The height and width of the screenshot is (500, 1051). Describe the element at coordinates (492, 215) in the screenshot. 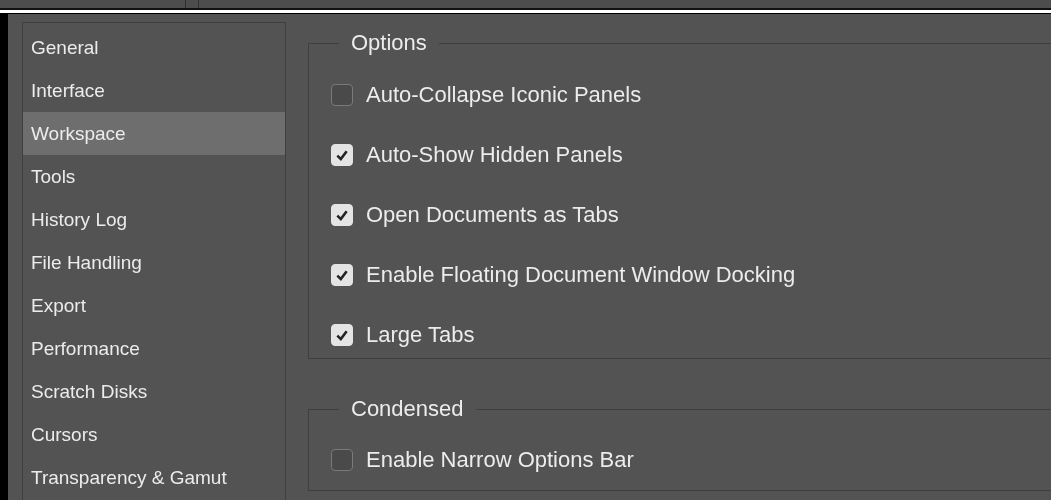

I see `option-label: Open Documents as Tabs` at that location.